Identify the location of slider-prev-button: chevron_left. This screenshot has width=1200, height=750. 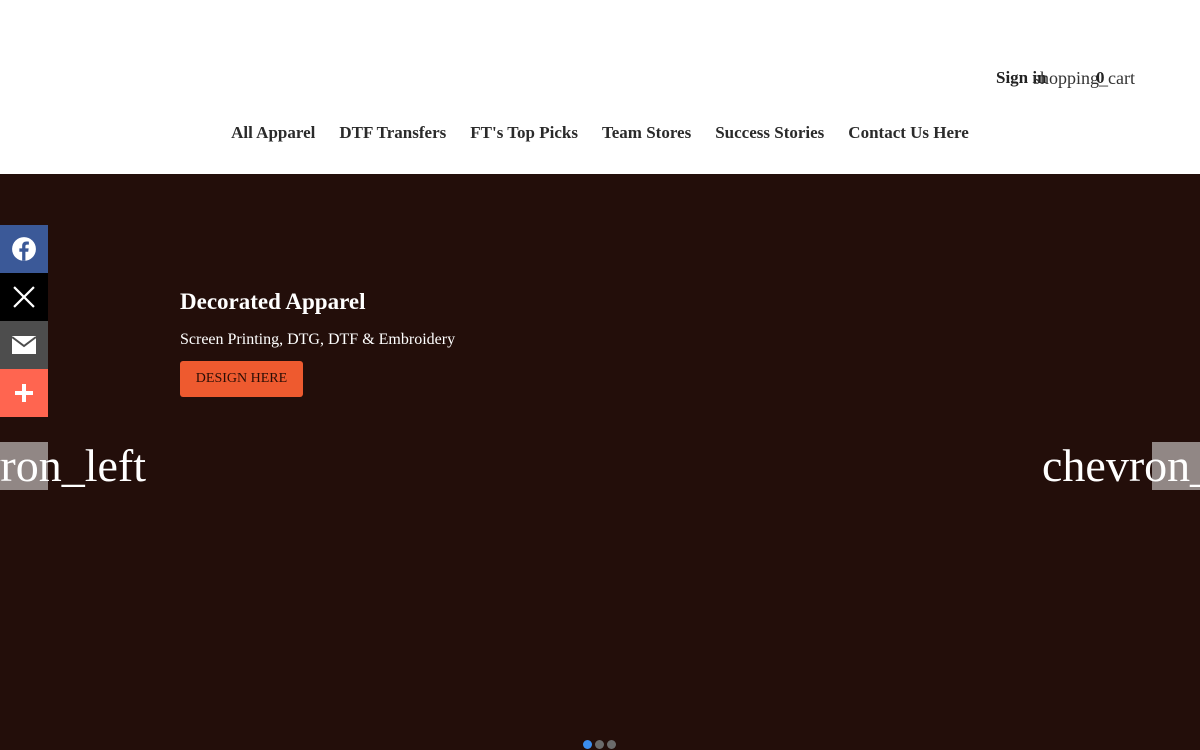
(80, 466).